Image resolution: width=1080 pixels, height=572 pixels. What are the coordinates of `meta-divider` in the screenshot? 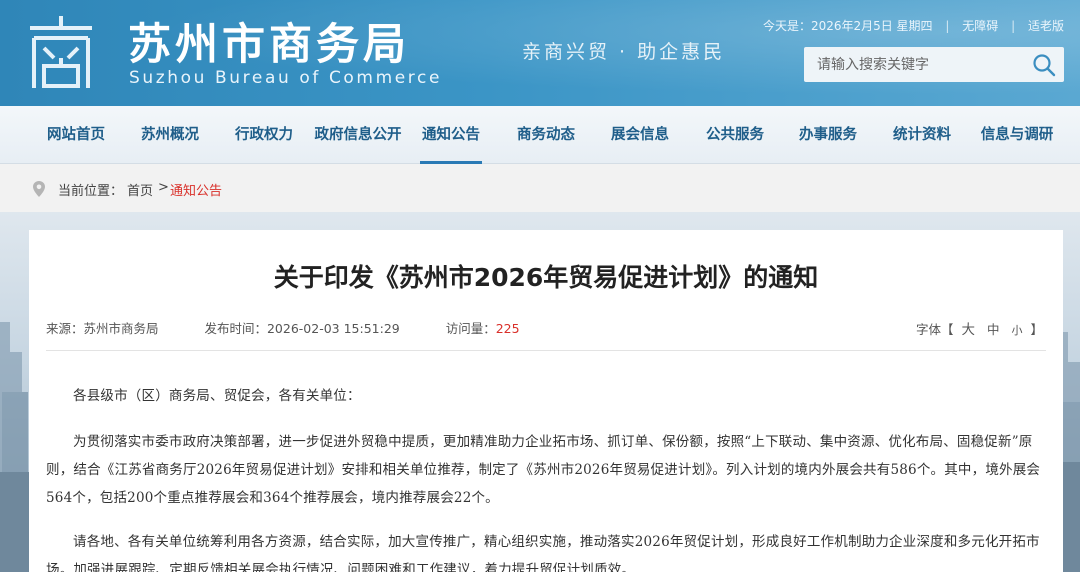 It's located at (546, 350).